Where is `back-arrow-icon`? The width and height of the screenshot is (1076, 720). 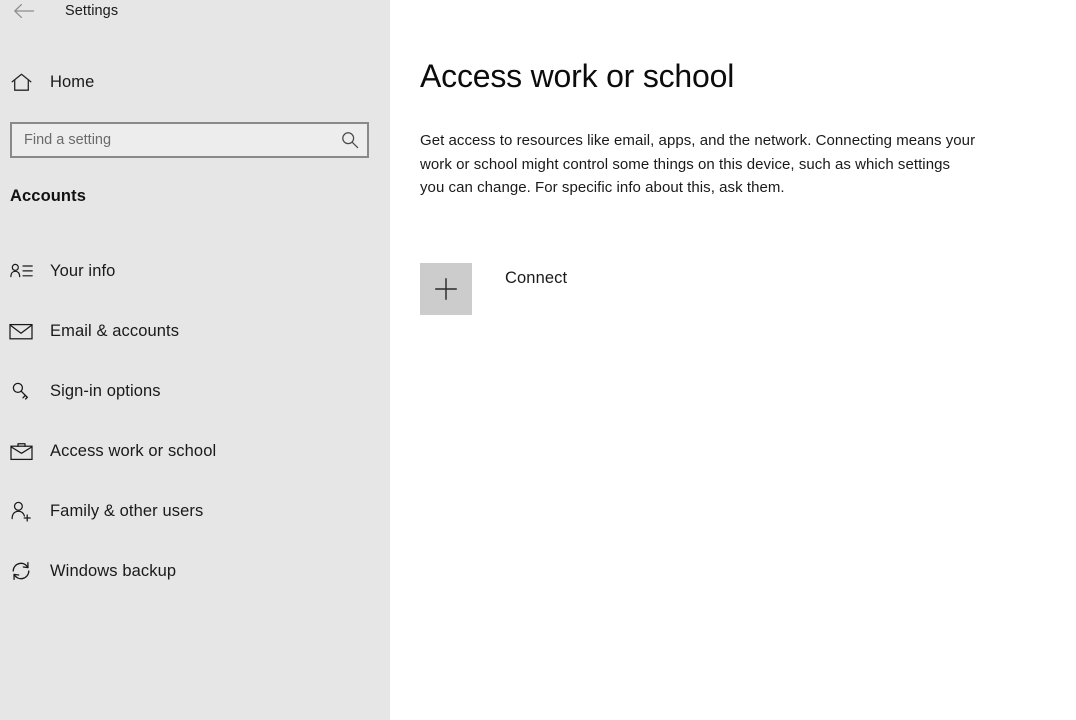
back-arrow-icon is located at coordinates (24, 11).